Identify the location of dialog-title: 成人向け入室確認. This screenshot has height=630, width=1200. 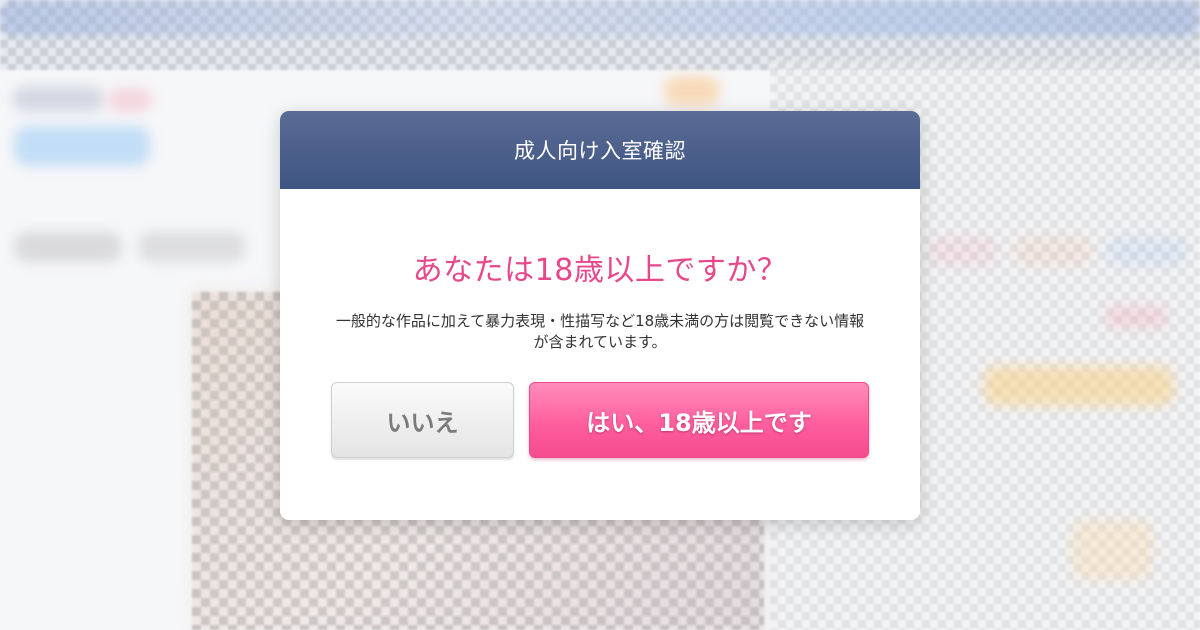
(600, 151).